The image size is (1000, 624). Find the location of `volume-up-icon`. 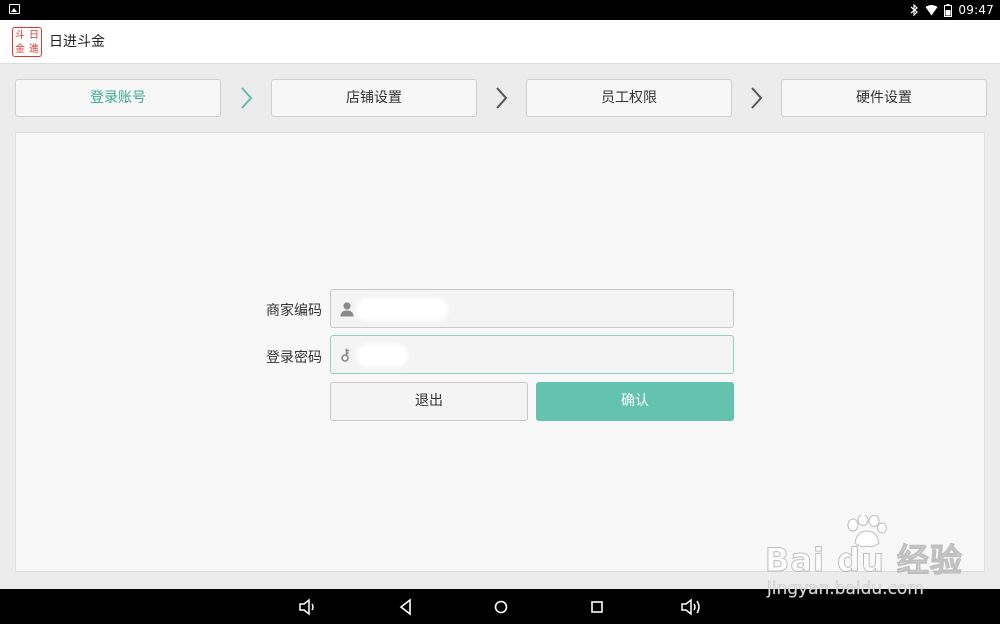

volume-up-icon is located at coordinates (692, 607).